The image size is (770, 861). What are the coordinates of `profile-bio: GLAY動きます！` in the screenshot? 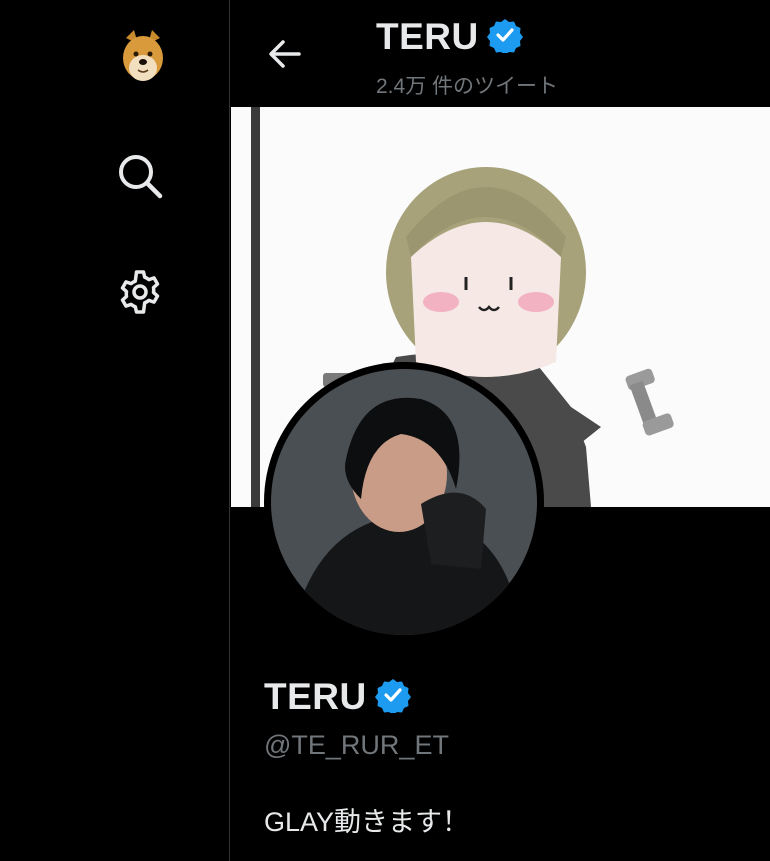 It's located at (367, 822).